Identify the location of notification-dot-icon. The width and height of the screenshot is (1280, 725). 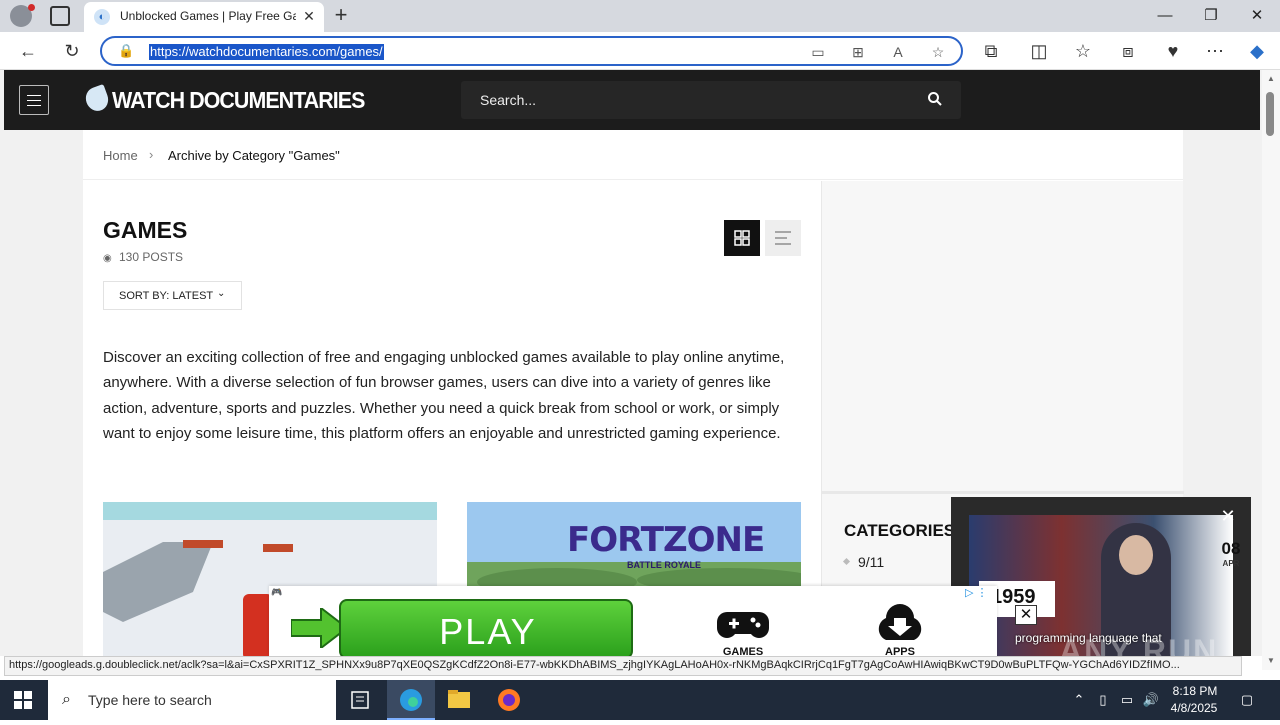
(31, 7).